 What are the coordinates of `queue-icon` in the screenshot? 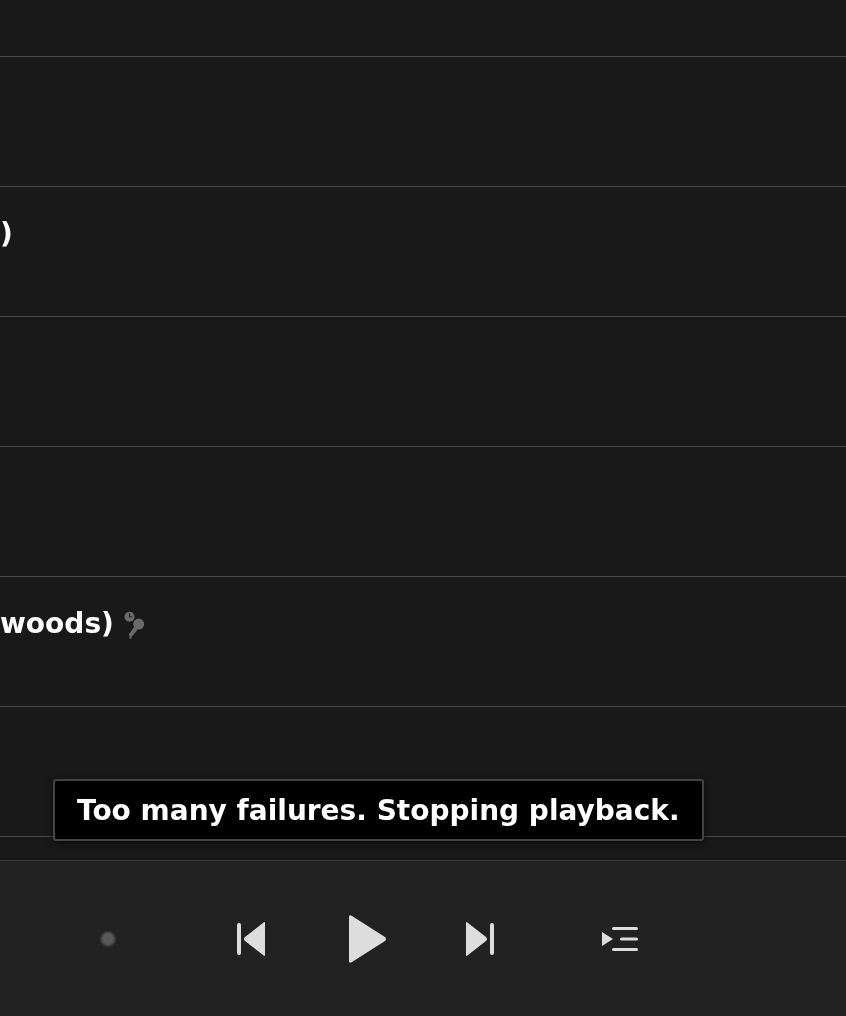 It's located at (620, 939).